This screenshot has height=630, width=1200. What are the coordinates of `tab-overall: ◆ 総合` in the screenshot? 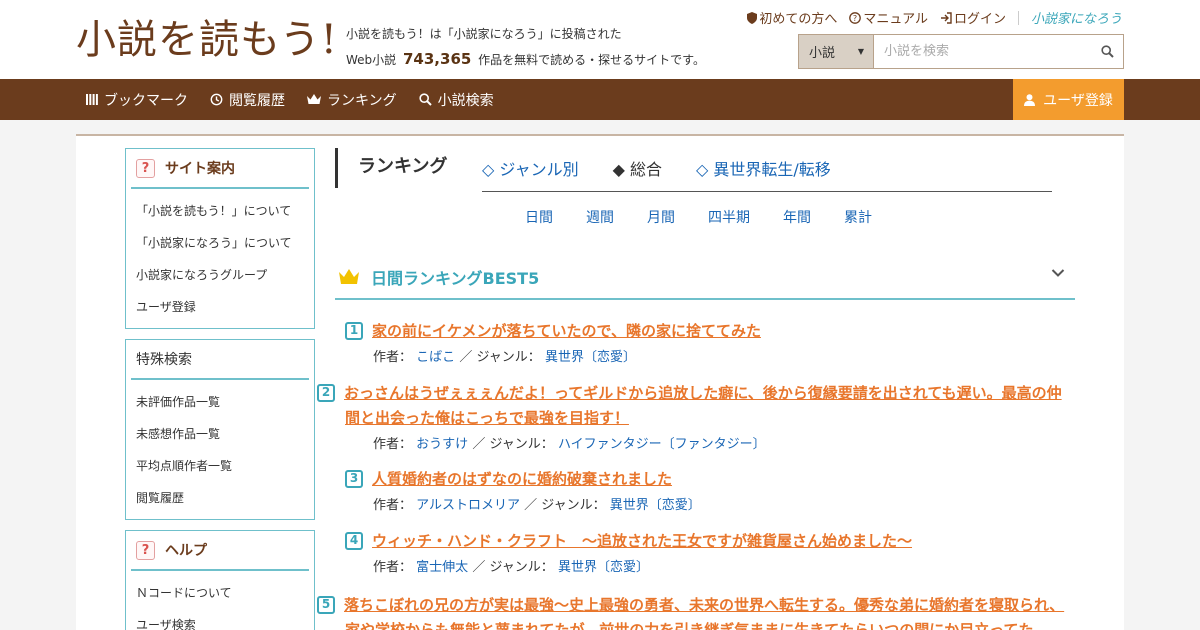 It's located at (637, 168).